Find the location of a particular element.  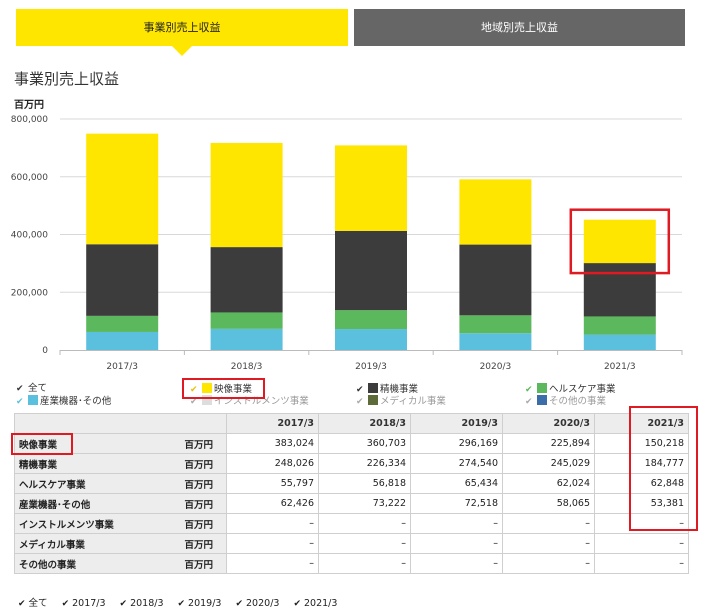

table-cell: 72,518 is located at coordinates (456, 503).